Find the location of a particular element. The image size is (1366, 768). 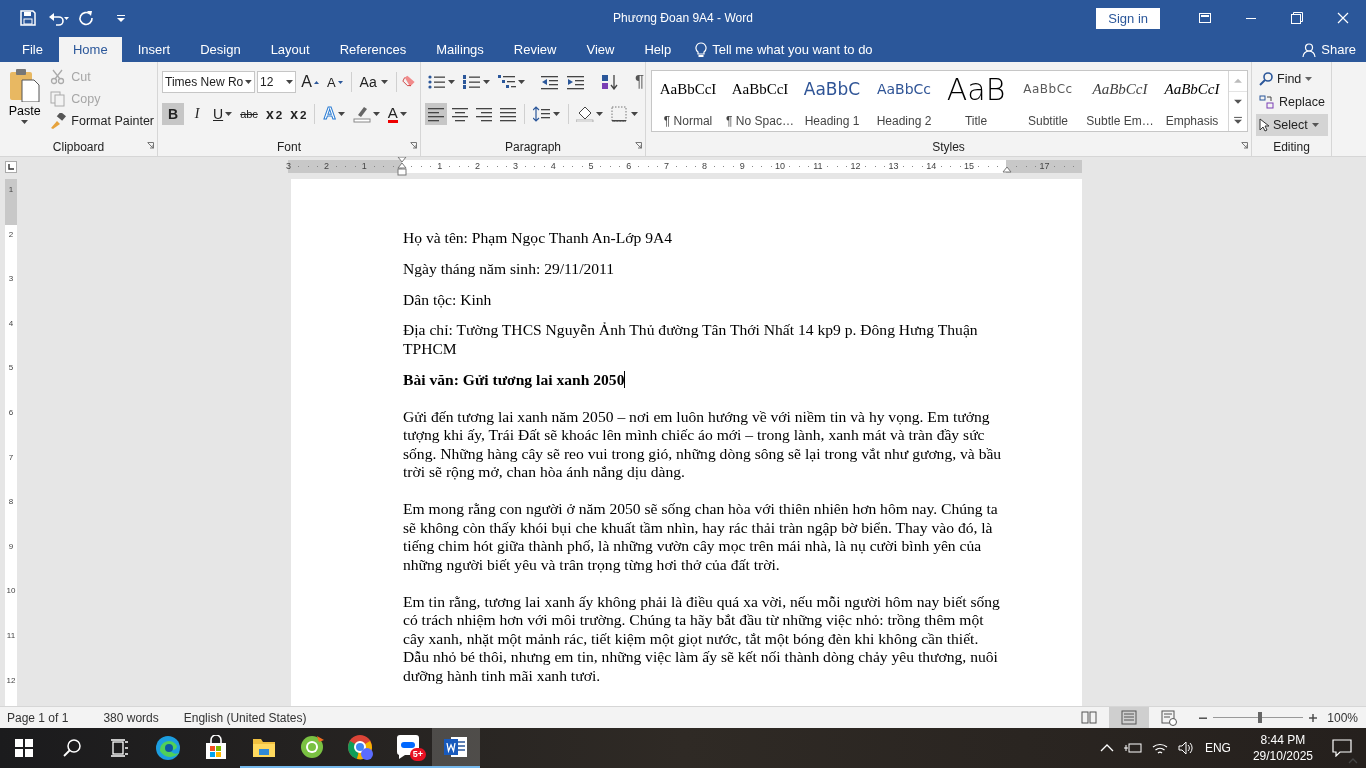

align-left-button is located at coordinates (436, 114).